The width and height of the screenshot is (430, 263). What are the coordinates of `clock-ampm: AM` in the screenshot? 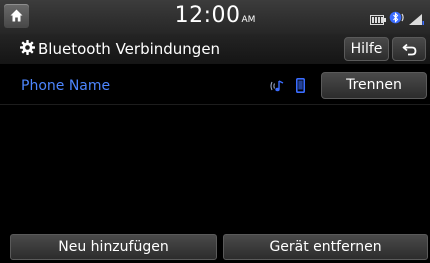 It's located at (248, 20).